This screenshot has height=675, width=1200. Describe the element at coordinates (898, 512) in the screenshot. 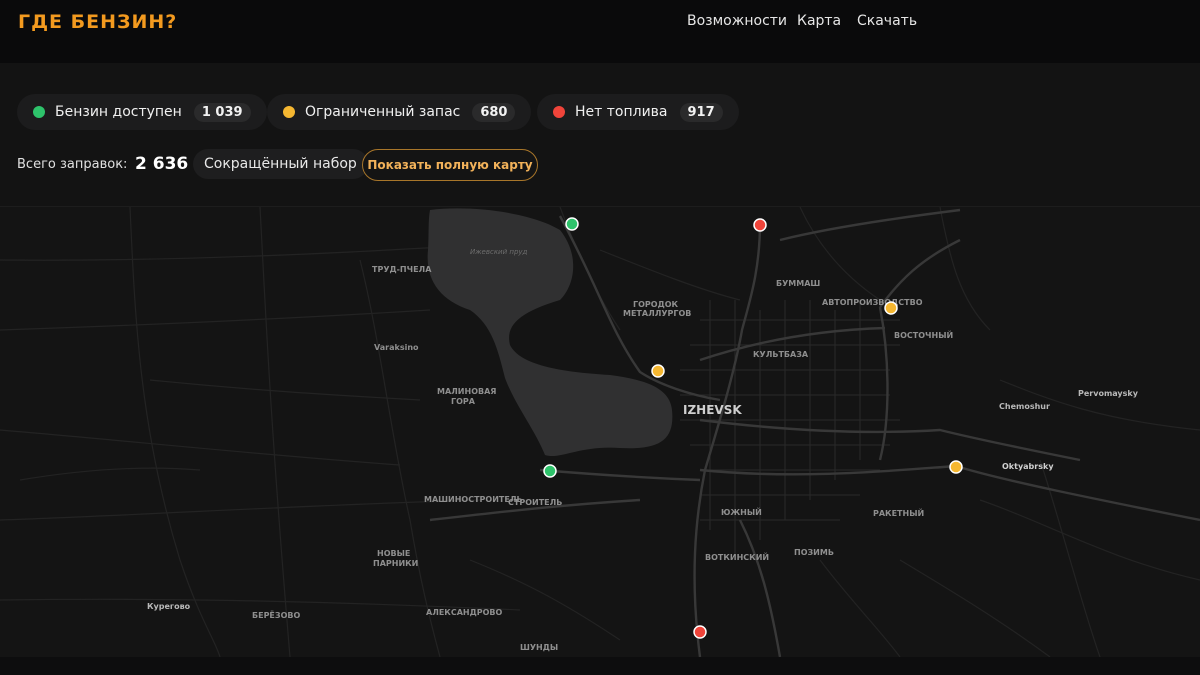

I see `place-label: РАКЕТНЫЙ` at that location.